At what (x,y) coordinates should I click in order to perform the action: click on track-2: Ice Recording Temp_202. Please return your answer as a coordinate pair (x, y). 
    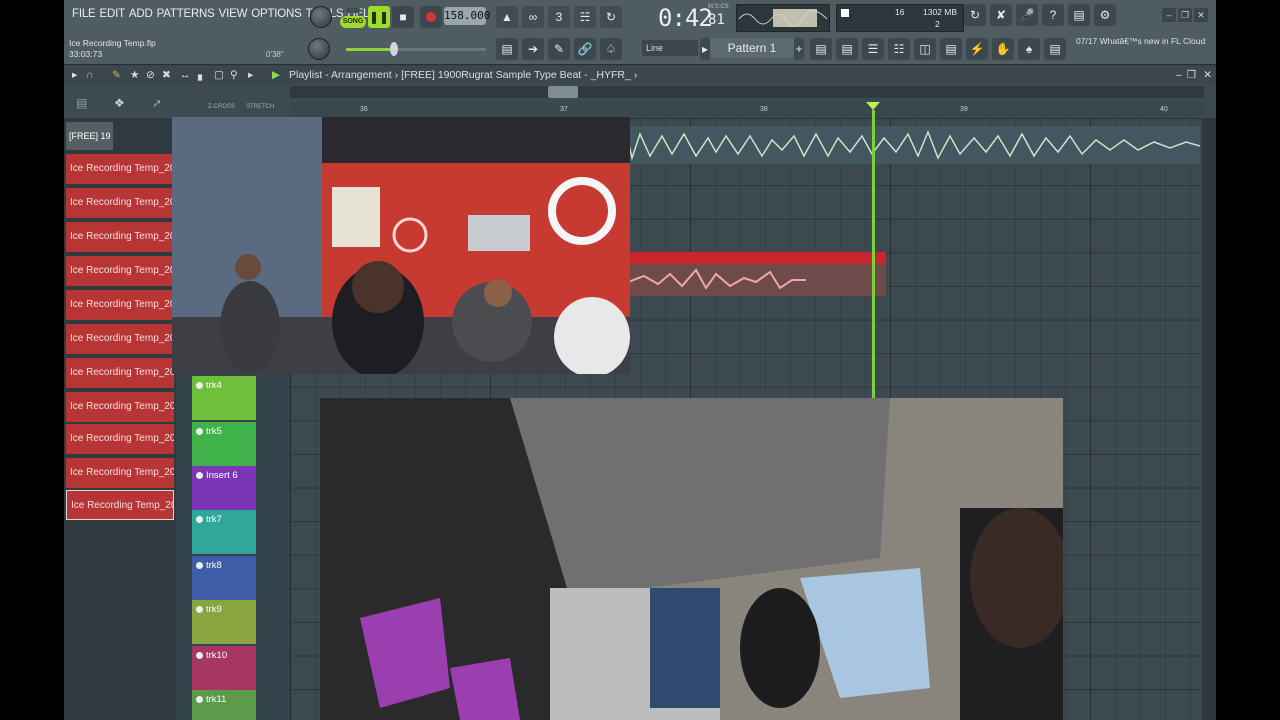
    Looking at the image, I should click on (120, 203).